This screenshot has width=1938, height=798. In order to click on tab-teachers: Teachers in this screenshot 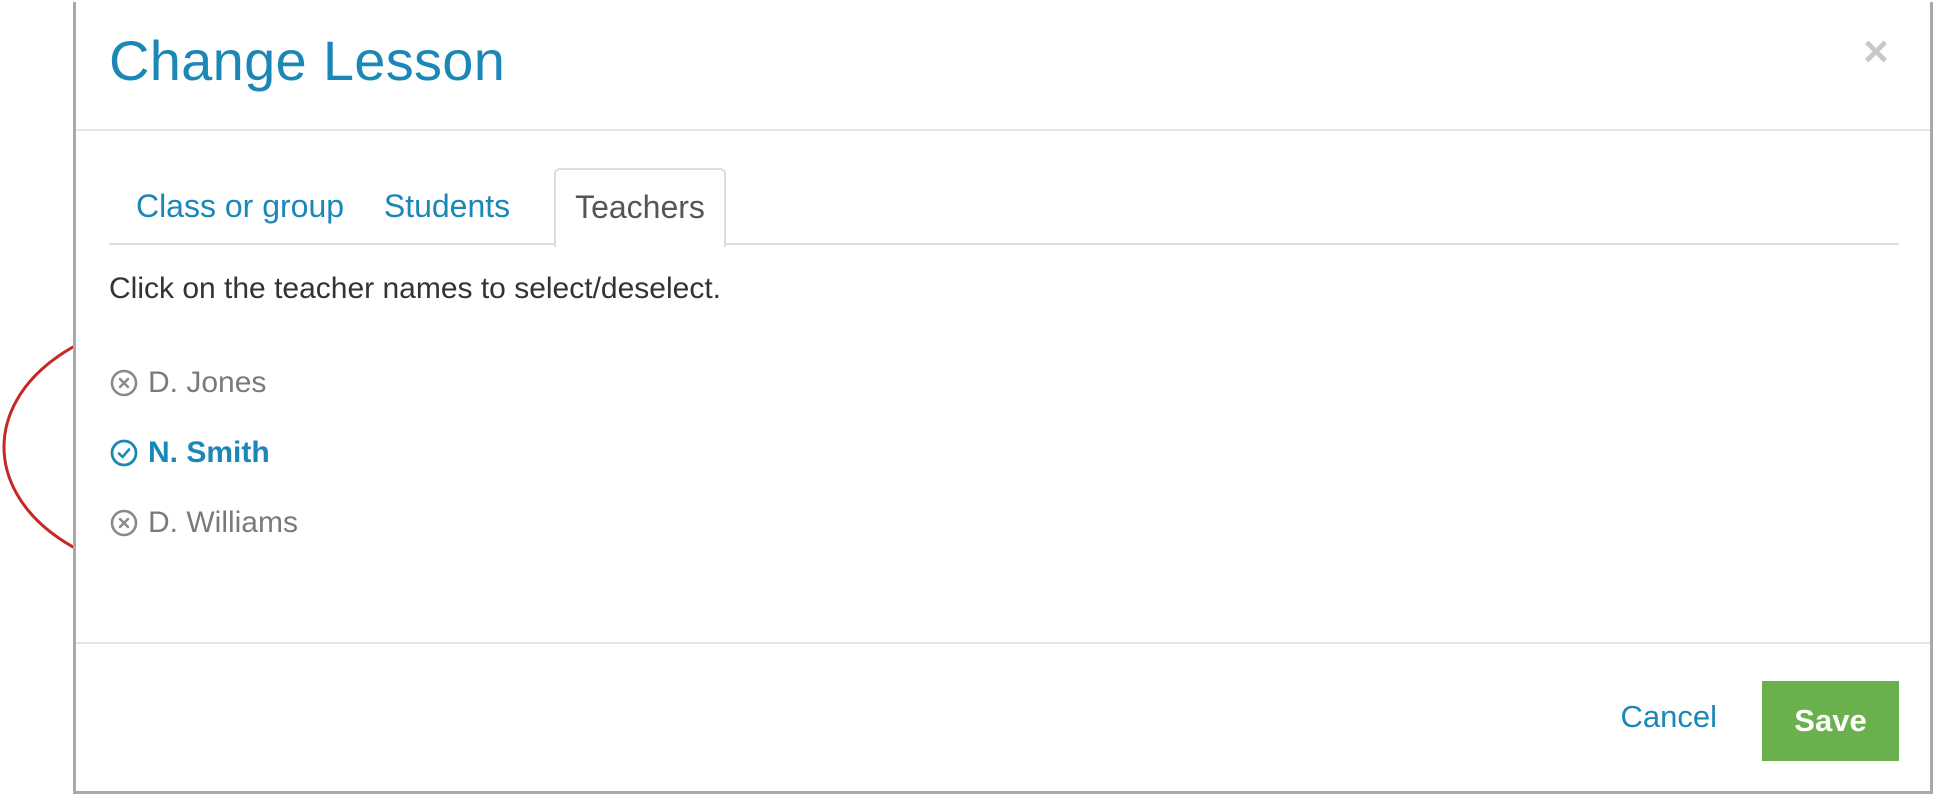, I will do `click(640, 207)`.